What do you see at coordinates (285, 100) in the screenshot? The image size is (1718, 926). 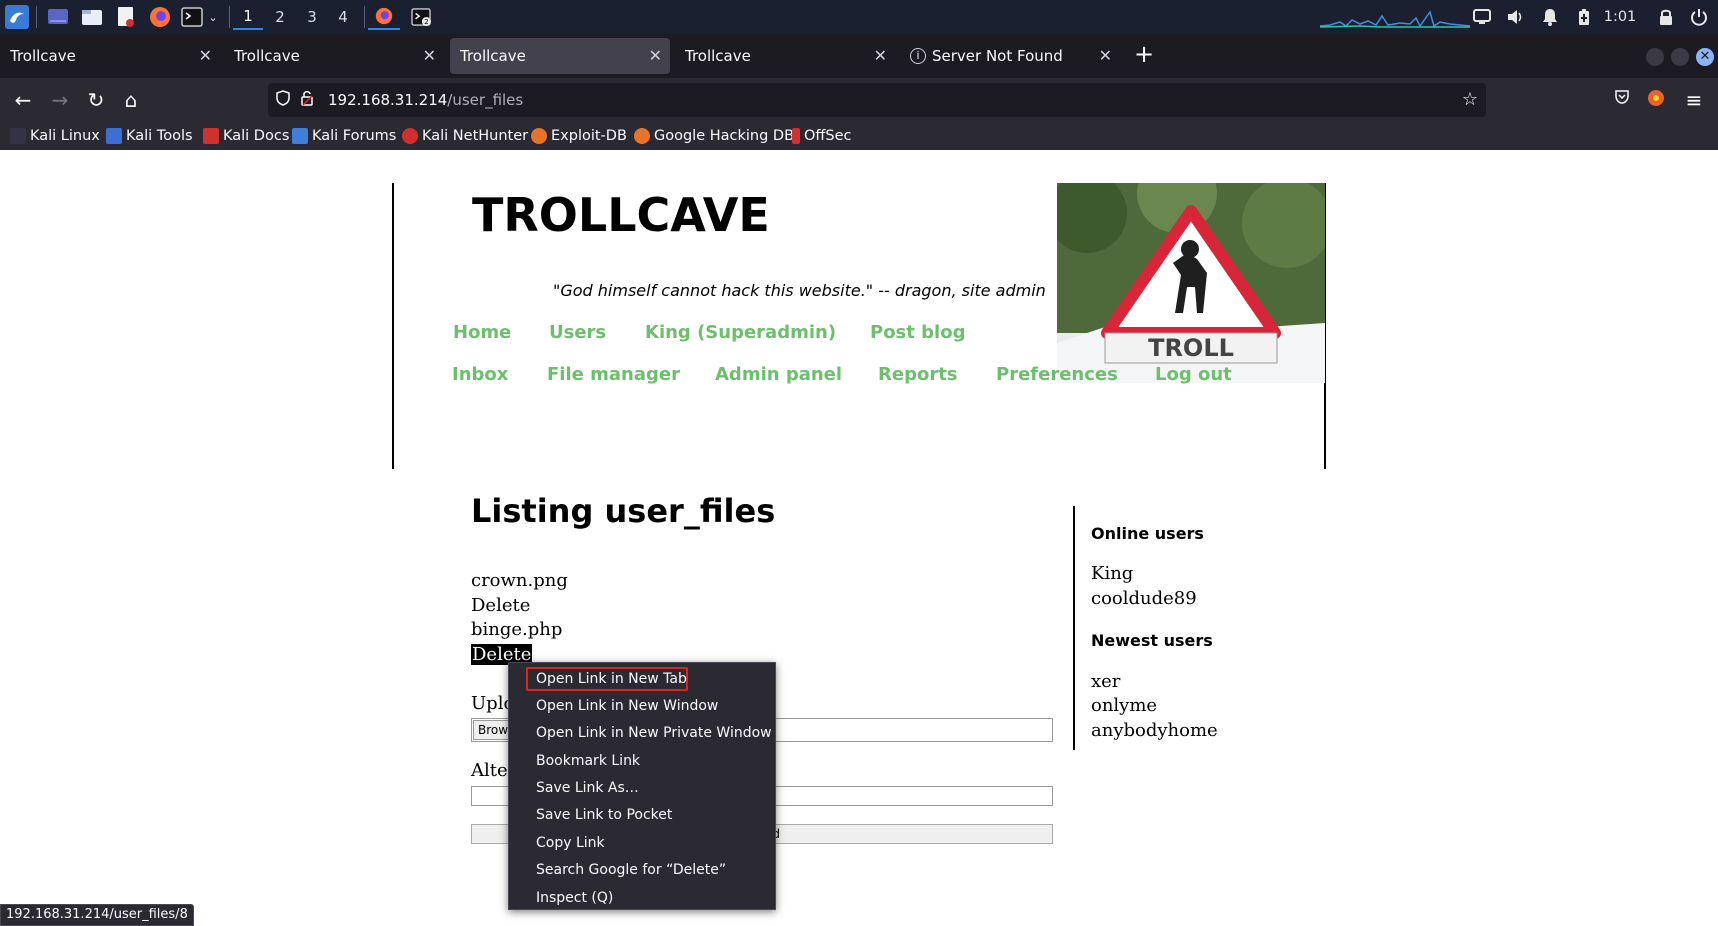 I see `shield-icon` at bounding box center [285, 100].